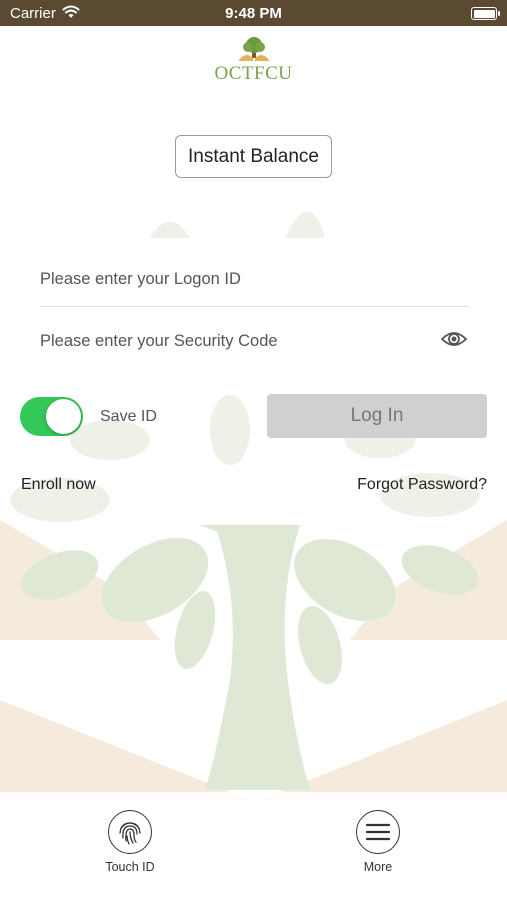 This screenshot has width=507, height=900. I want to click on octfcu-logo: OCTFCU, so click(253, 62).